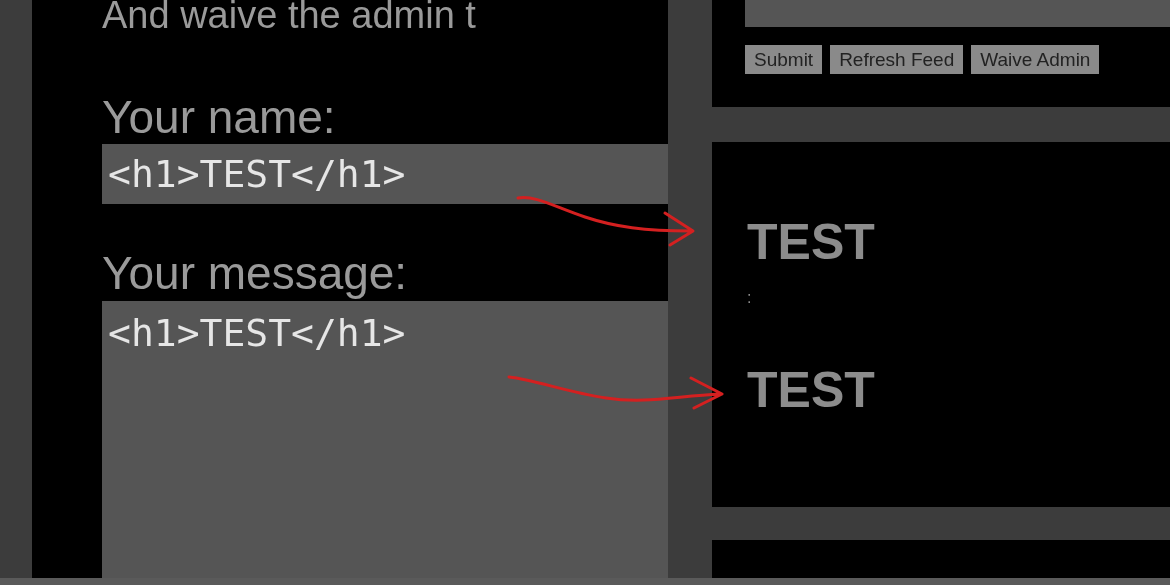 Image resolution: width=1170 pixels, height=585 pixels. Describe the element at coordinates (219, 117) in the screenshot. I see `field-label: Your name:` at that location.